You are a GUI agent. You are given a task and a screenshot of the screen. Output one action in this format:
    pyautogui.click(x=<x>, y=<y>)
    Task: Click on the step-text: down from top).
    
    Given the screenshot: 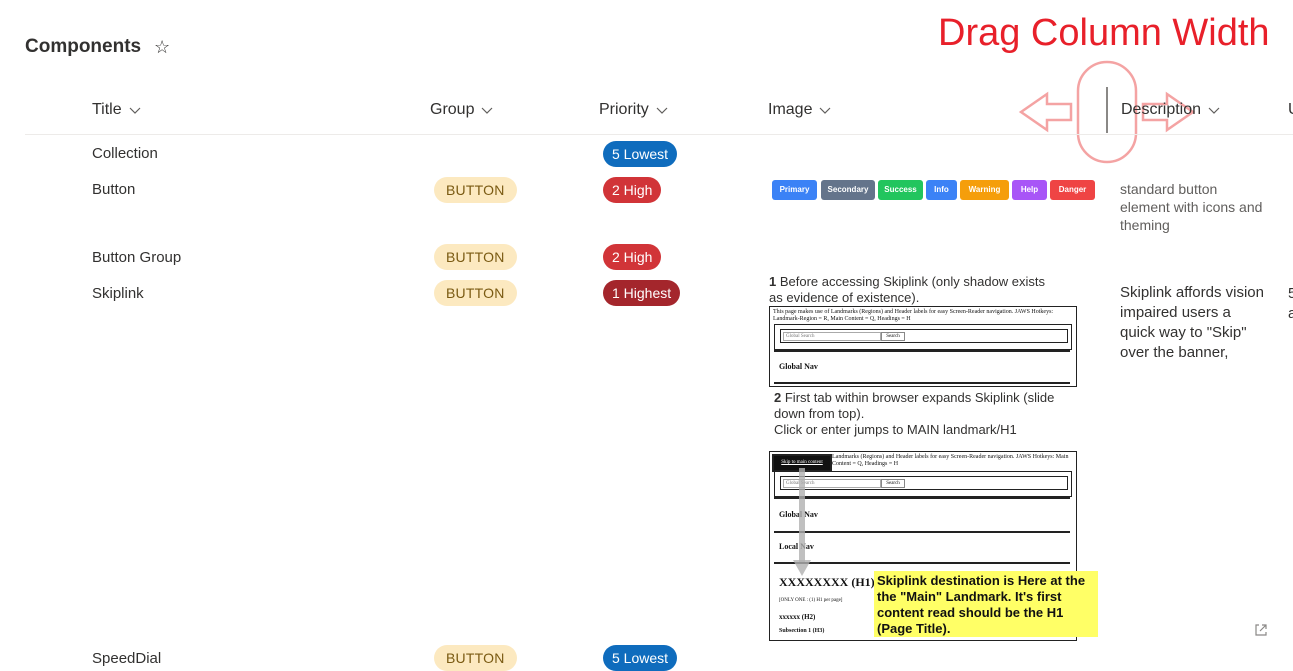 What is the action you would take?
    pyautogui.click(x=819, y=413)
    